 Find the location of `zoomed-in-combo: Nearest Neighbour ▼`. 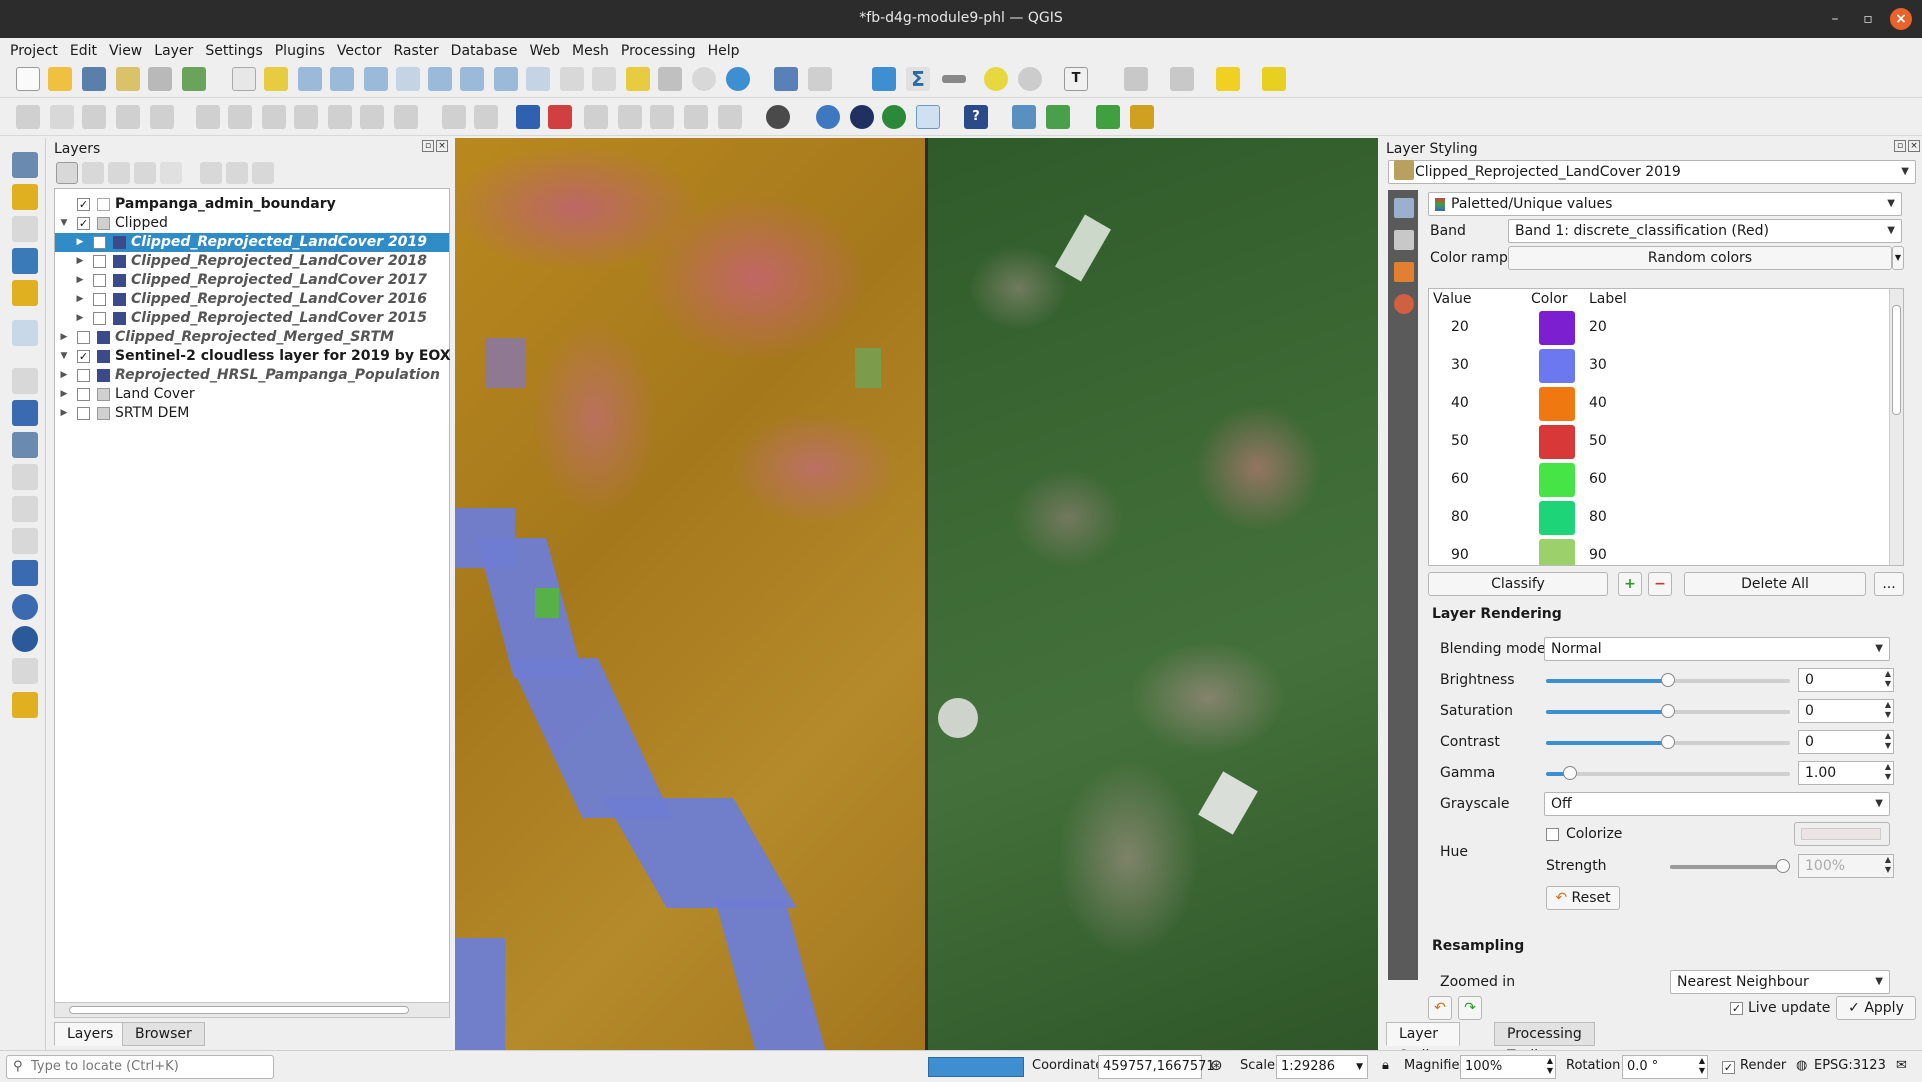

zoomed-in-combo: Nearest Neighbour ▼ is located at coordinates (1780, 982).